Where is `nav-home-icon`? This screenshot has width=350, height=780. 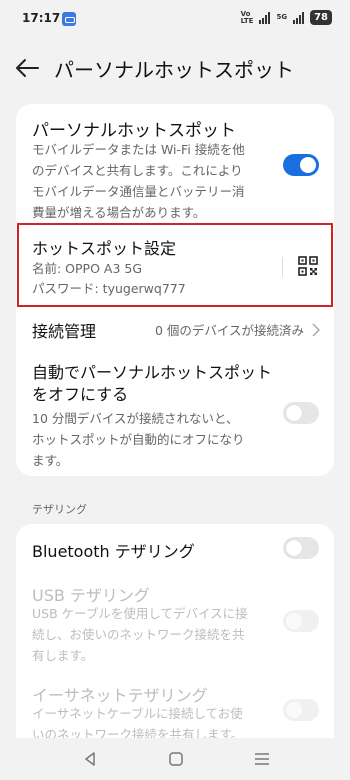
nav-home-icon is located at coordinates (176, 759).